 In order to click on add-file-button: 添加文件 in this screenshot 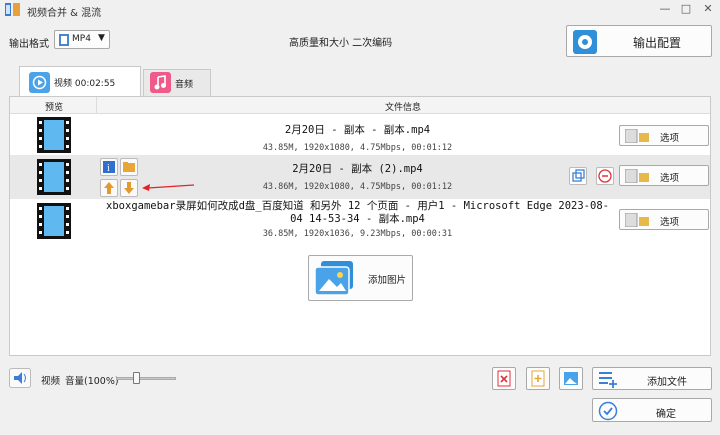, I will do `click(652, 378)`.